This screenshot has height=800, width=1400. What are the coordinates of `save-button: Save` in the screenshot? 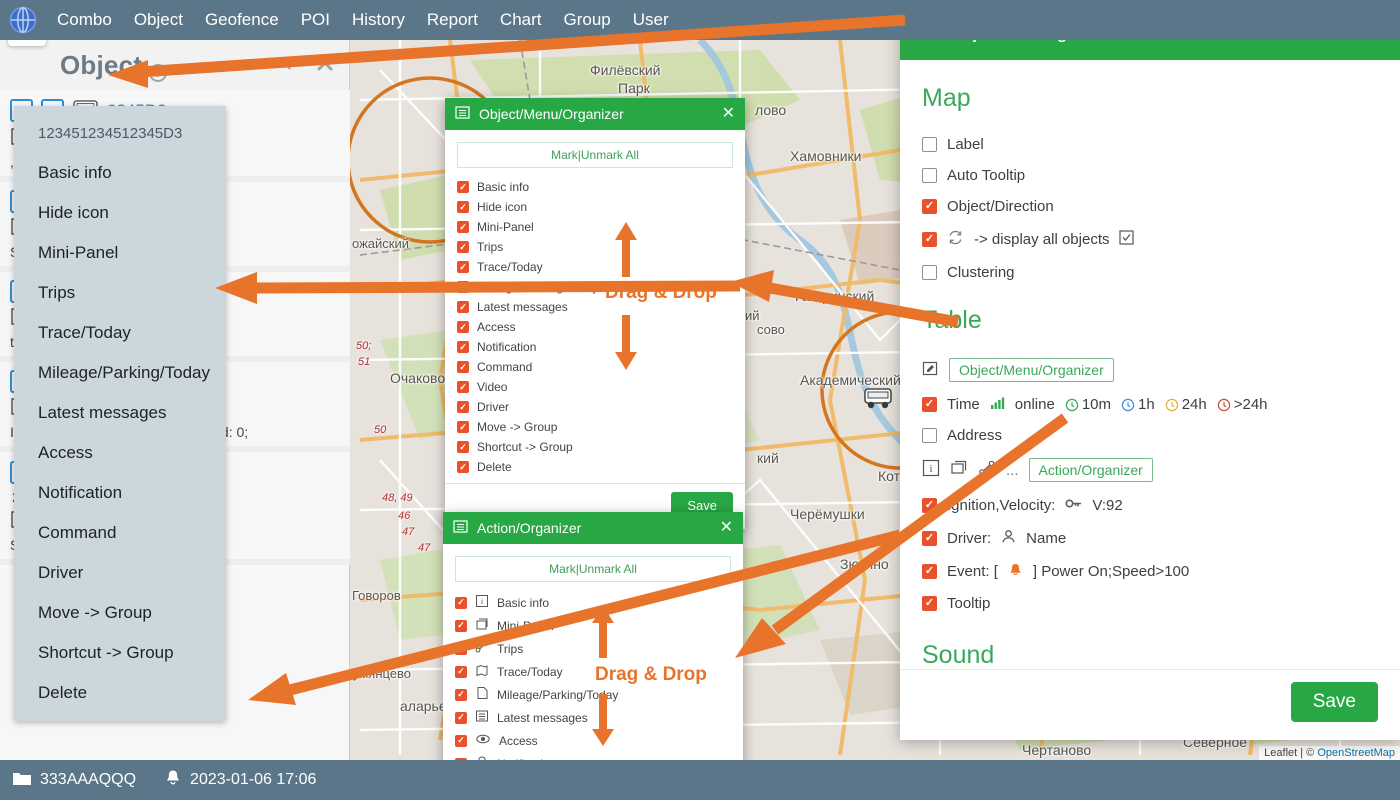 It's located at (1334, 702).